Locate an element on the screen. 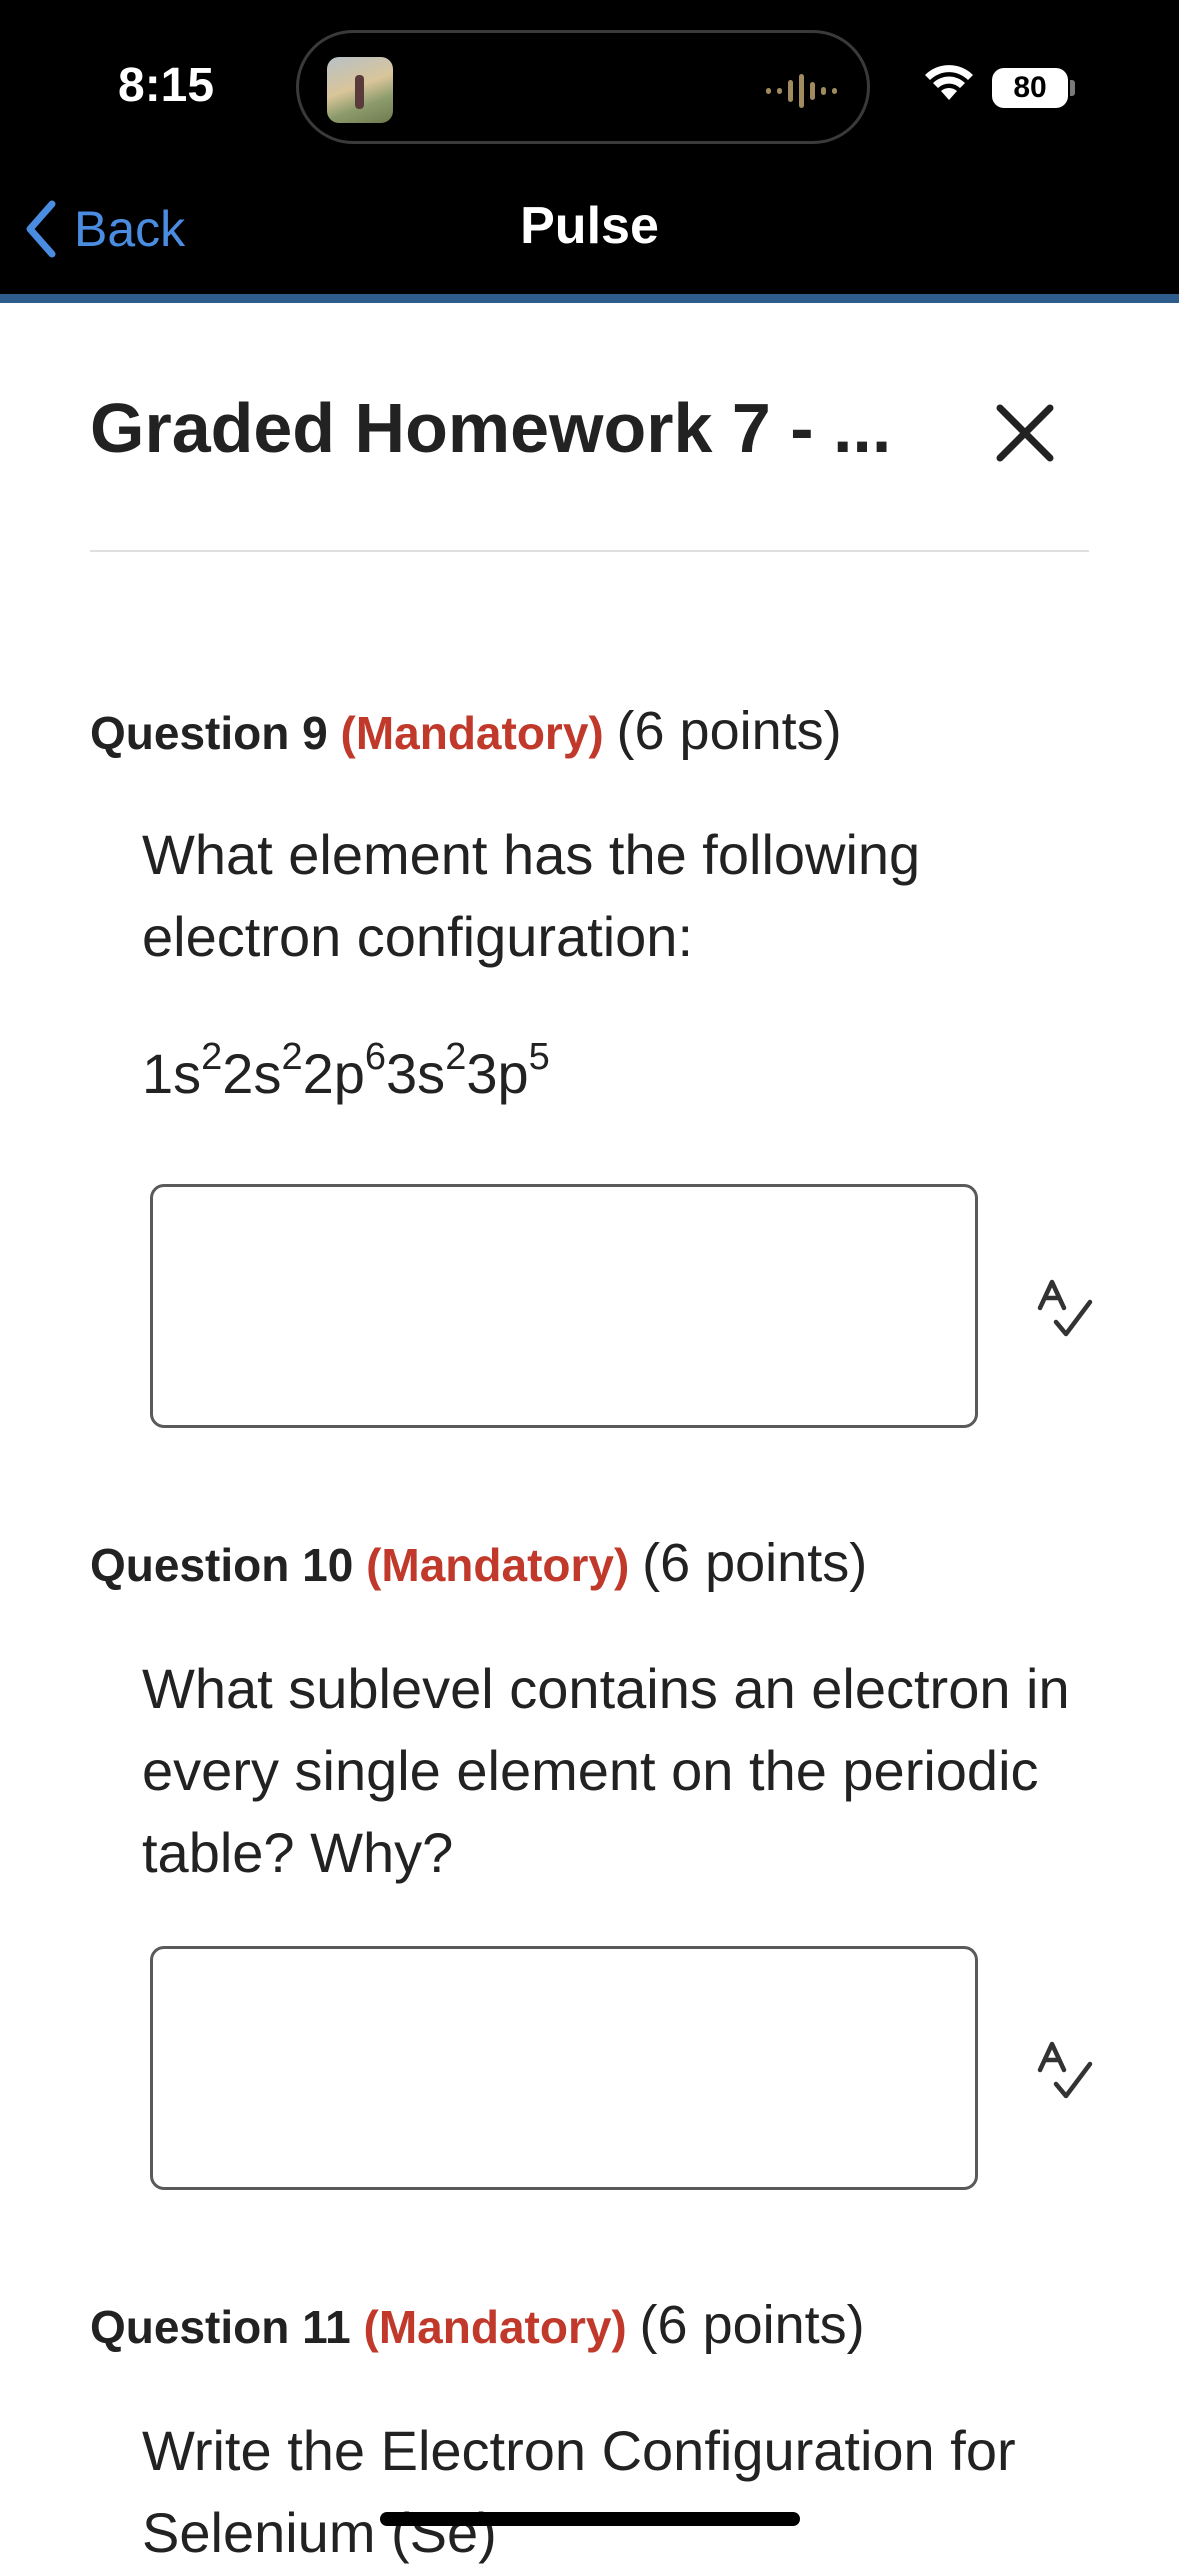 The image size is (1179, 2574). question-9-answer-field is located at coordinates (564, 1306).